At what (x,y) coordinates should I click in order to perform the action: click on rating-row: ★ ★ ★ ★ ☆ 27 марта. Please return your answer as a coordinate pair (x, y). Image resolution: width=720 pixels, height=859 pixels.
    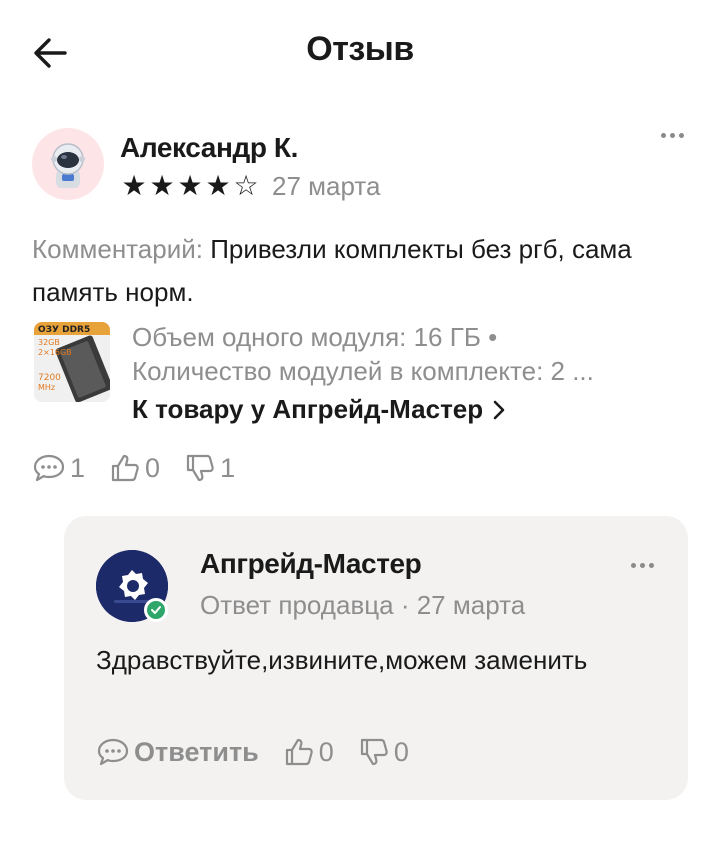
    Looking at the image, I should click on (250, 186).